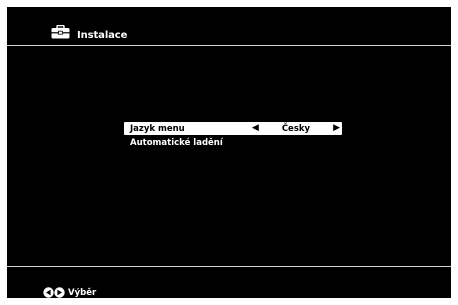 This screenshot has height=305, width=458. I want to click on footer-hint: Výběr, so click(69, 292).